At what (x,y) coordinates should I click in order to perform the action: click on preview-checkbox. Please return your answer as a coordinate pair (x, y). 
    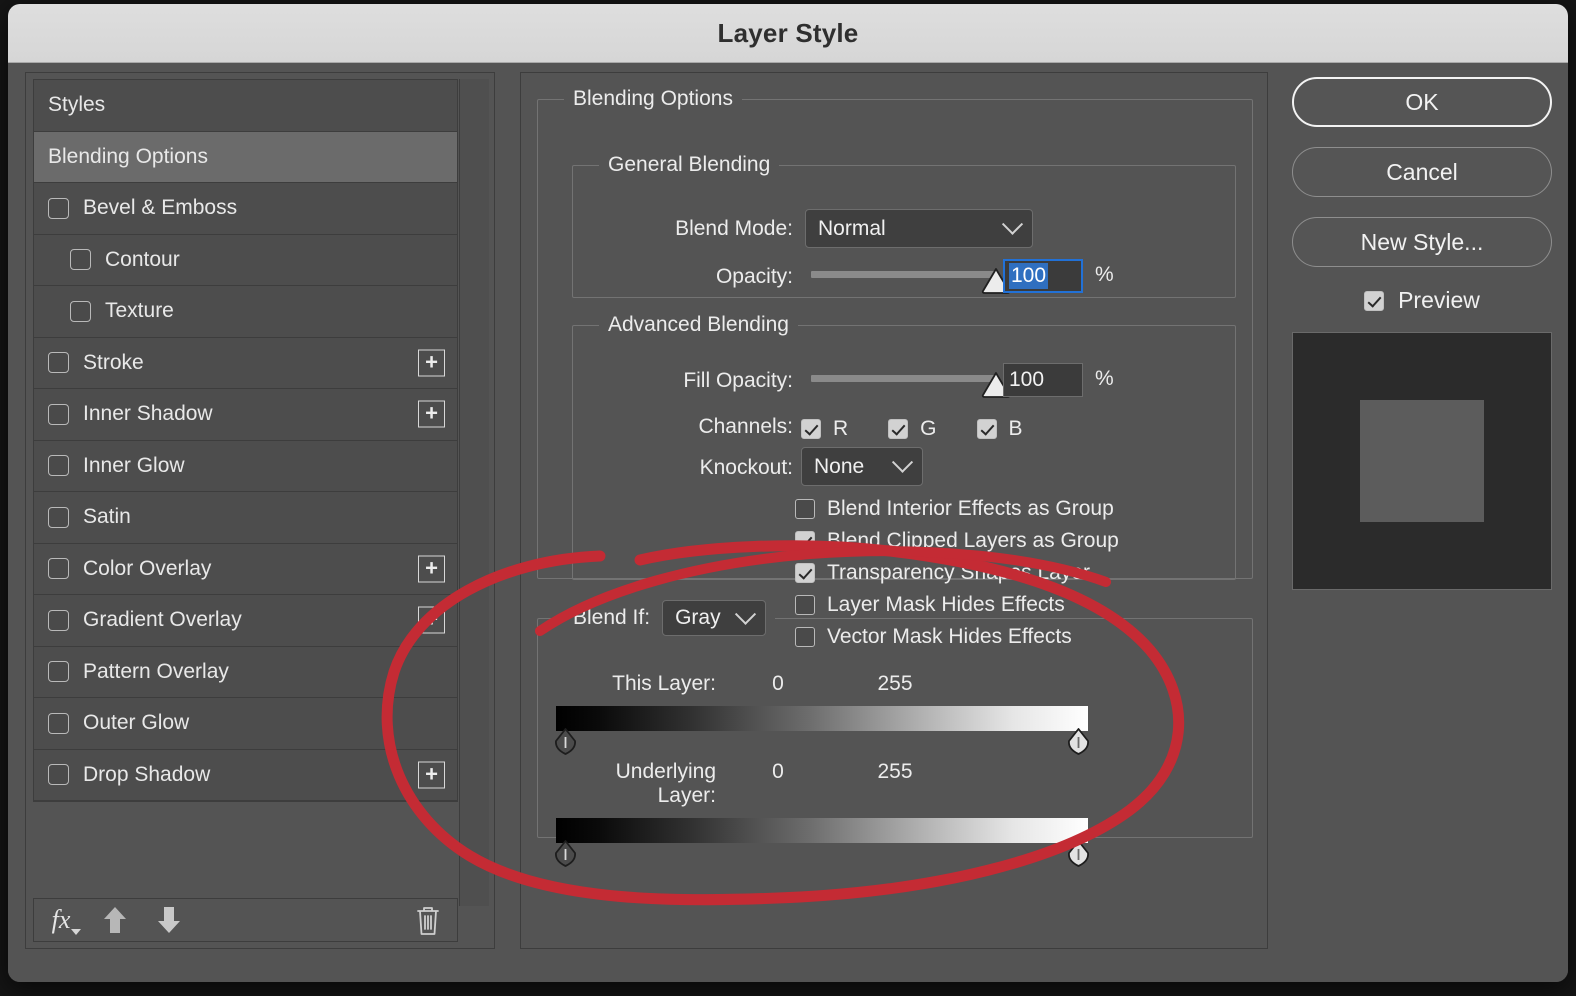
    Looking at the image, I should click on (1374, 300).